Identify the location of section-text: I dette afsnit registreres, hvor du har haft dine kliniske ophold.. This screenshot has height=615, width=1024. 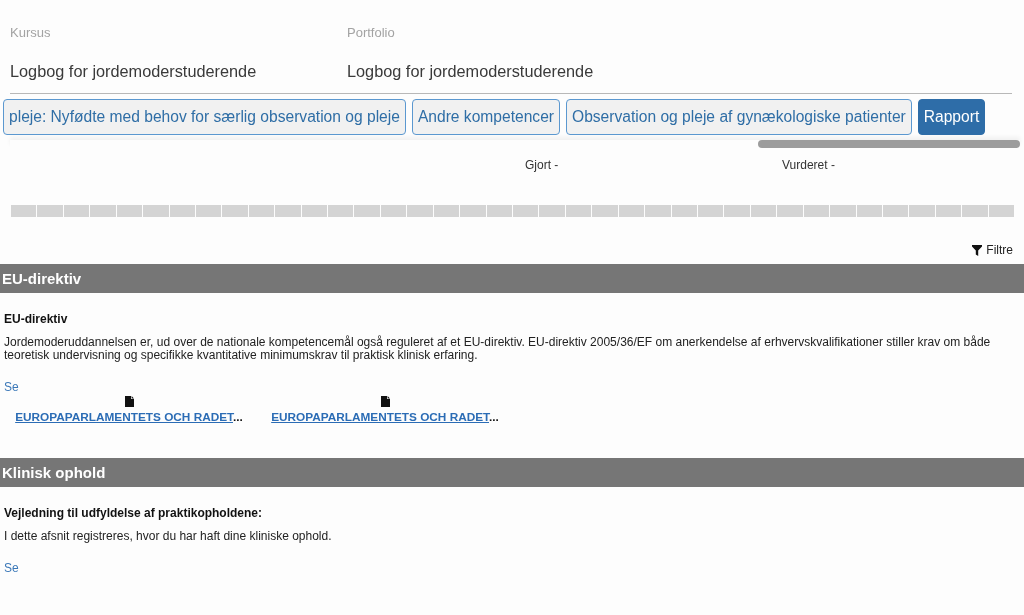
(168, 536).